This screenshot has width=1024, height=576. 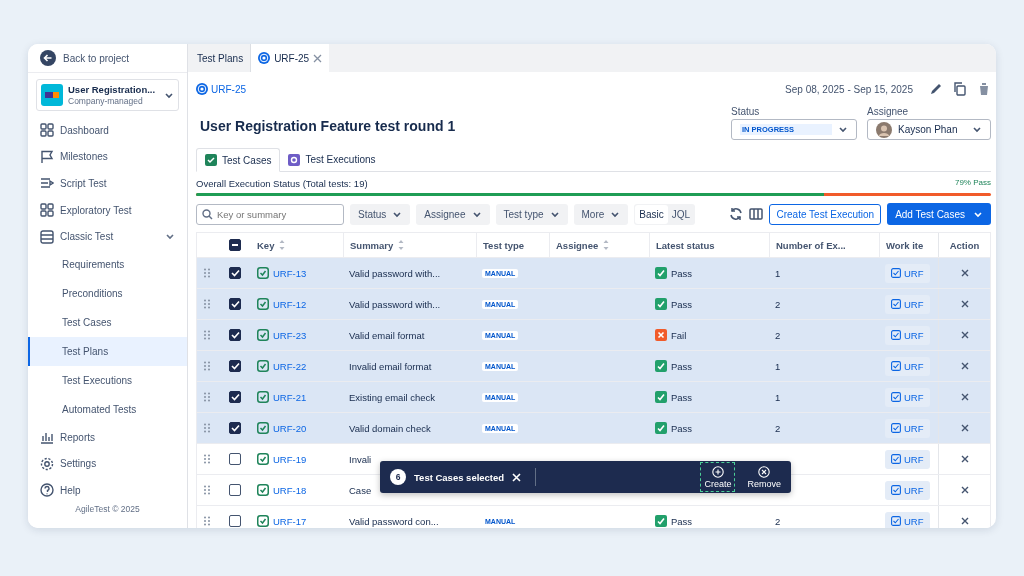 I want to click on nav-item: Test Executions, so click(x=107, y=380).